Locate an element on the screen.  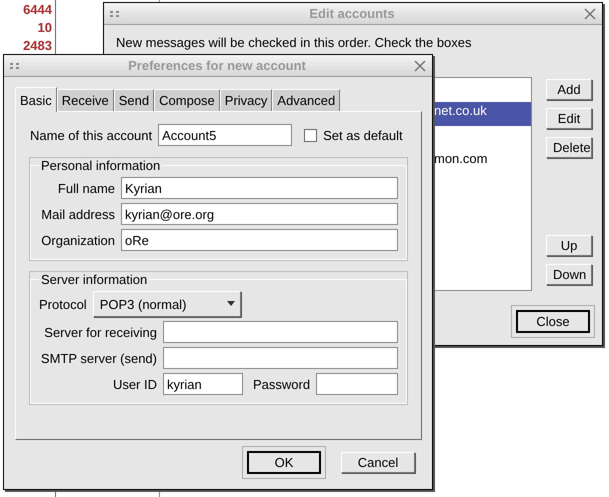
tab: Compose is located at coordinates (187, 100).